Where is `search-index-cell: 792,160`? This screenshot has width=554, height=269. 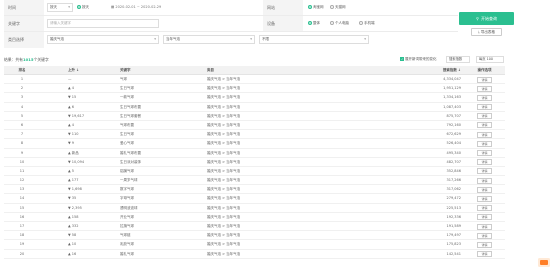
search-index-cell: 792,160 is located at coordinates (453, 124).